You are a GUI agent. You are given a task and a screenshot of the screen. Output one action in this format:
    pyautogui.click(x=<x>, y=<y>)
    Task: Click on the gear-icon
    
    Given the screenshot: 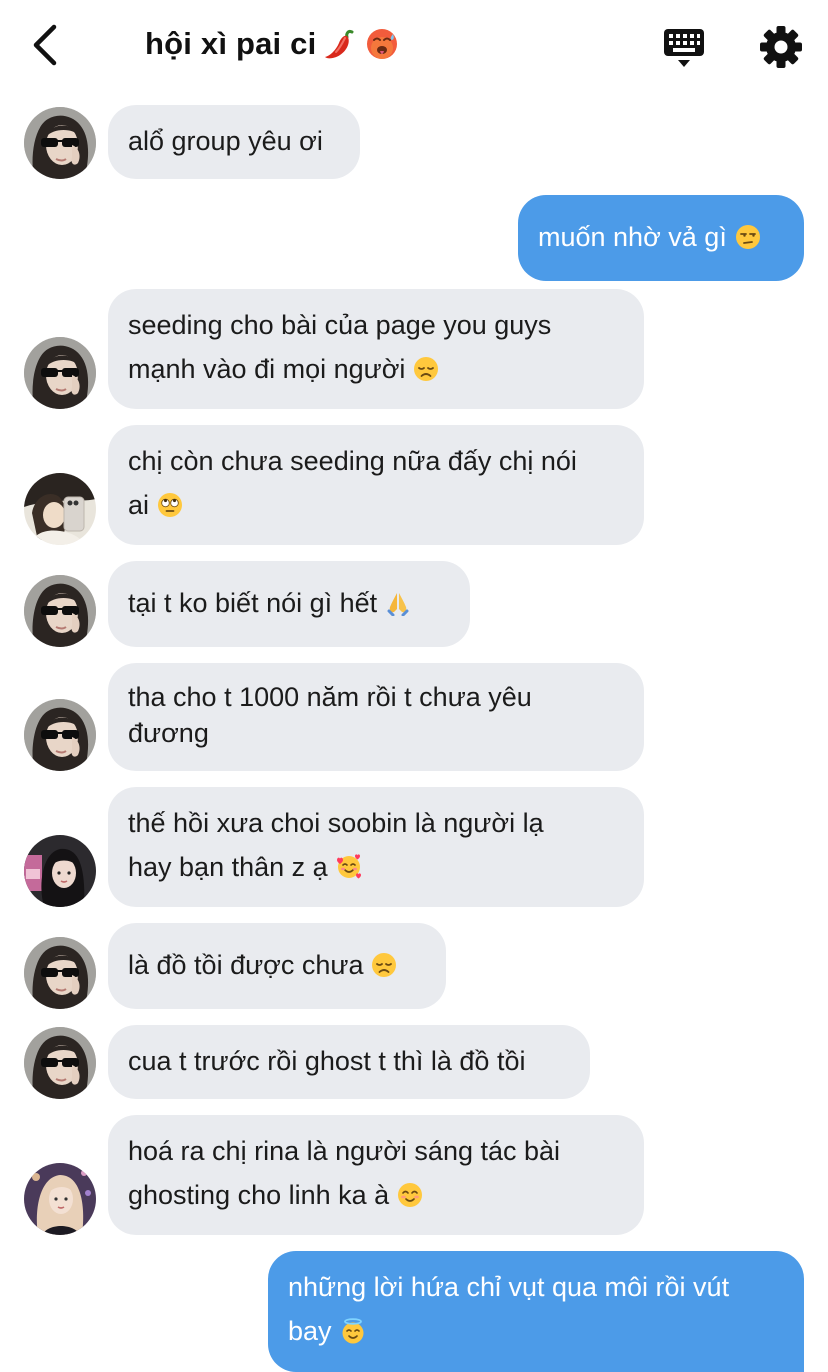 What is the action you would take?
    pyautogui.click(x=781, y=47)
    